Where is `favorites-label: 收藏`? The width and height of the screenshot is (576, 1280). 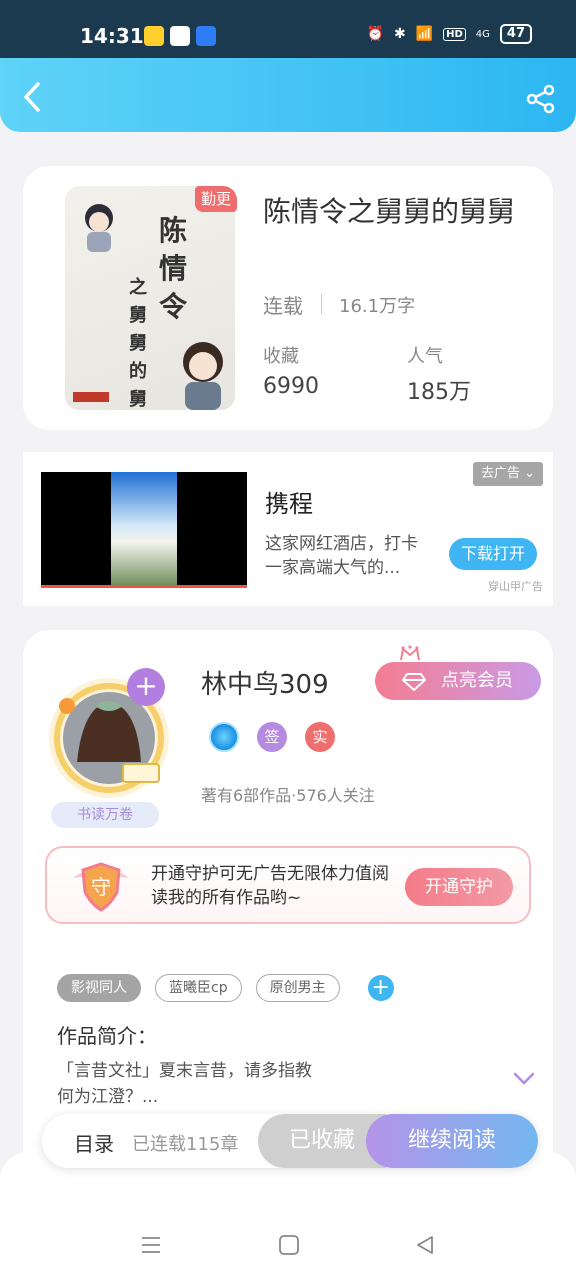 favorites-label: 收藏 is located at coordinates (281, 356).